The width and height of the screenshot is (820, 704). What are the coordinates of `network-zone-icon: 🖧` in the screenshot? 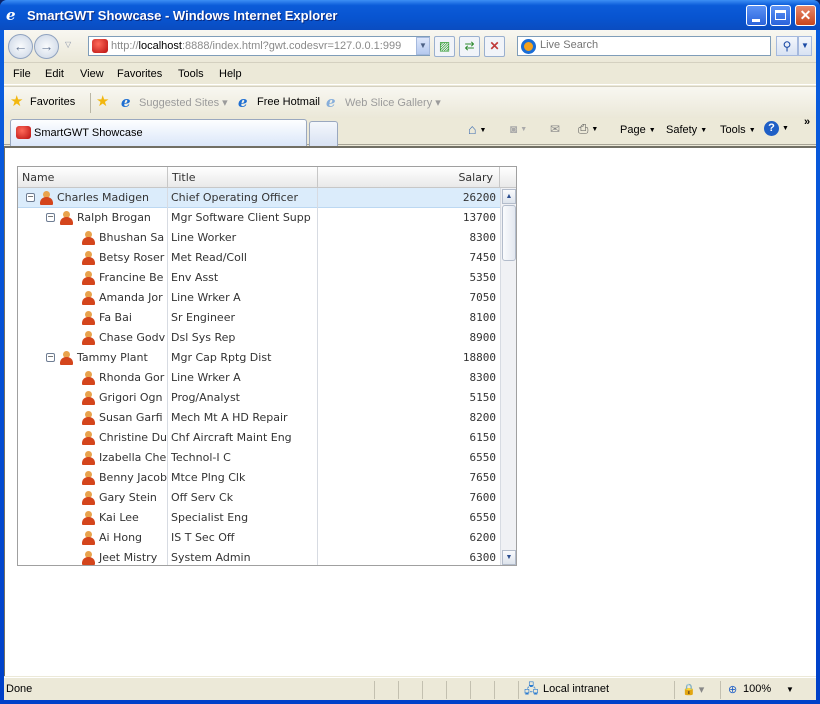 It's located at (531, 688).